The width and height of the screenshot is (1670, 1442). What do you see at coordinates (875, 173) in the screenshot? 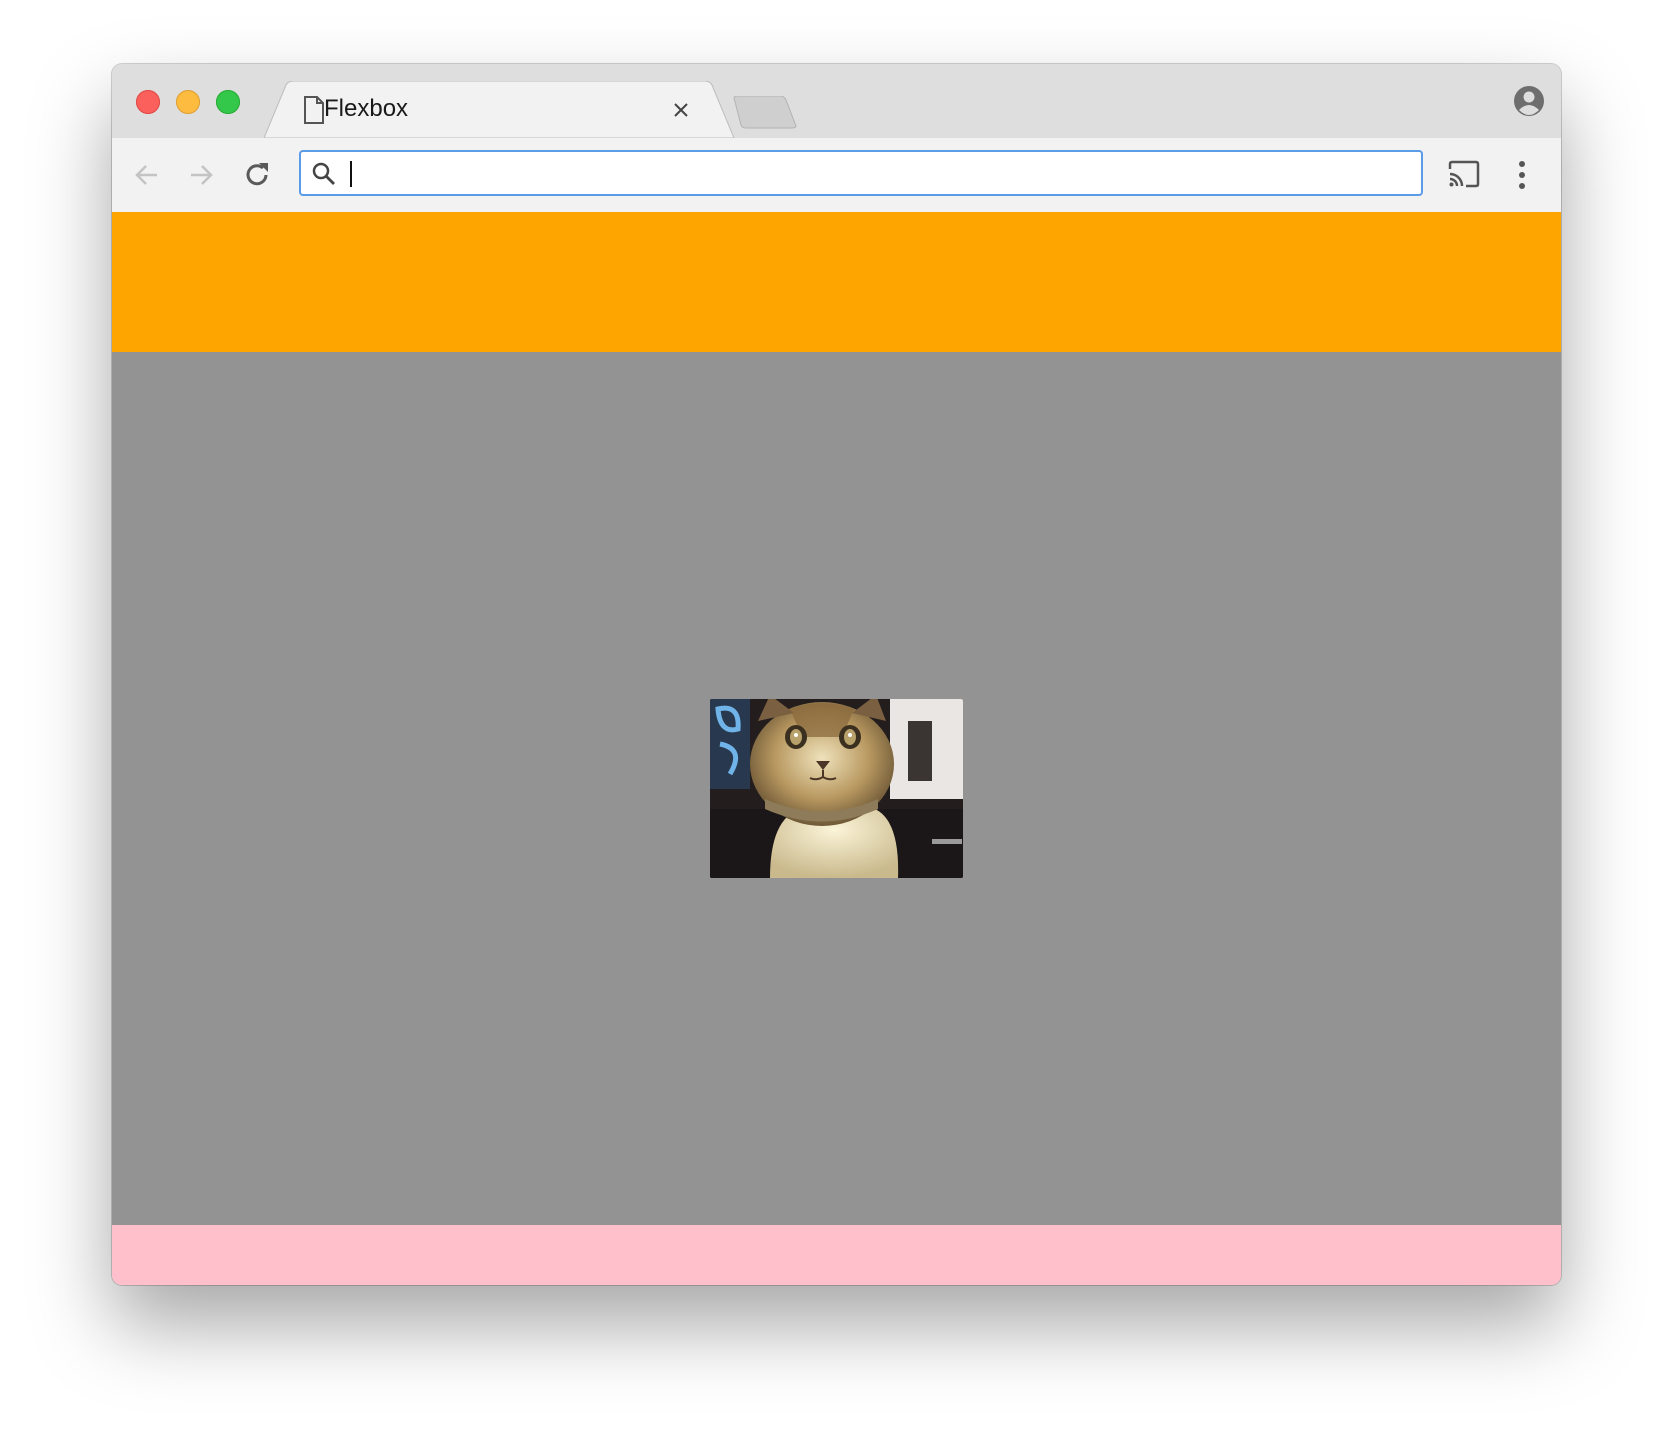
I see `address-input` at bounding box center [875, 173].